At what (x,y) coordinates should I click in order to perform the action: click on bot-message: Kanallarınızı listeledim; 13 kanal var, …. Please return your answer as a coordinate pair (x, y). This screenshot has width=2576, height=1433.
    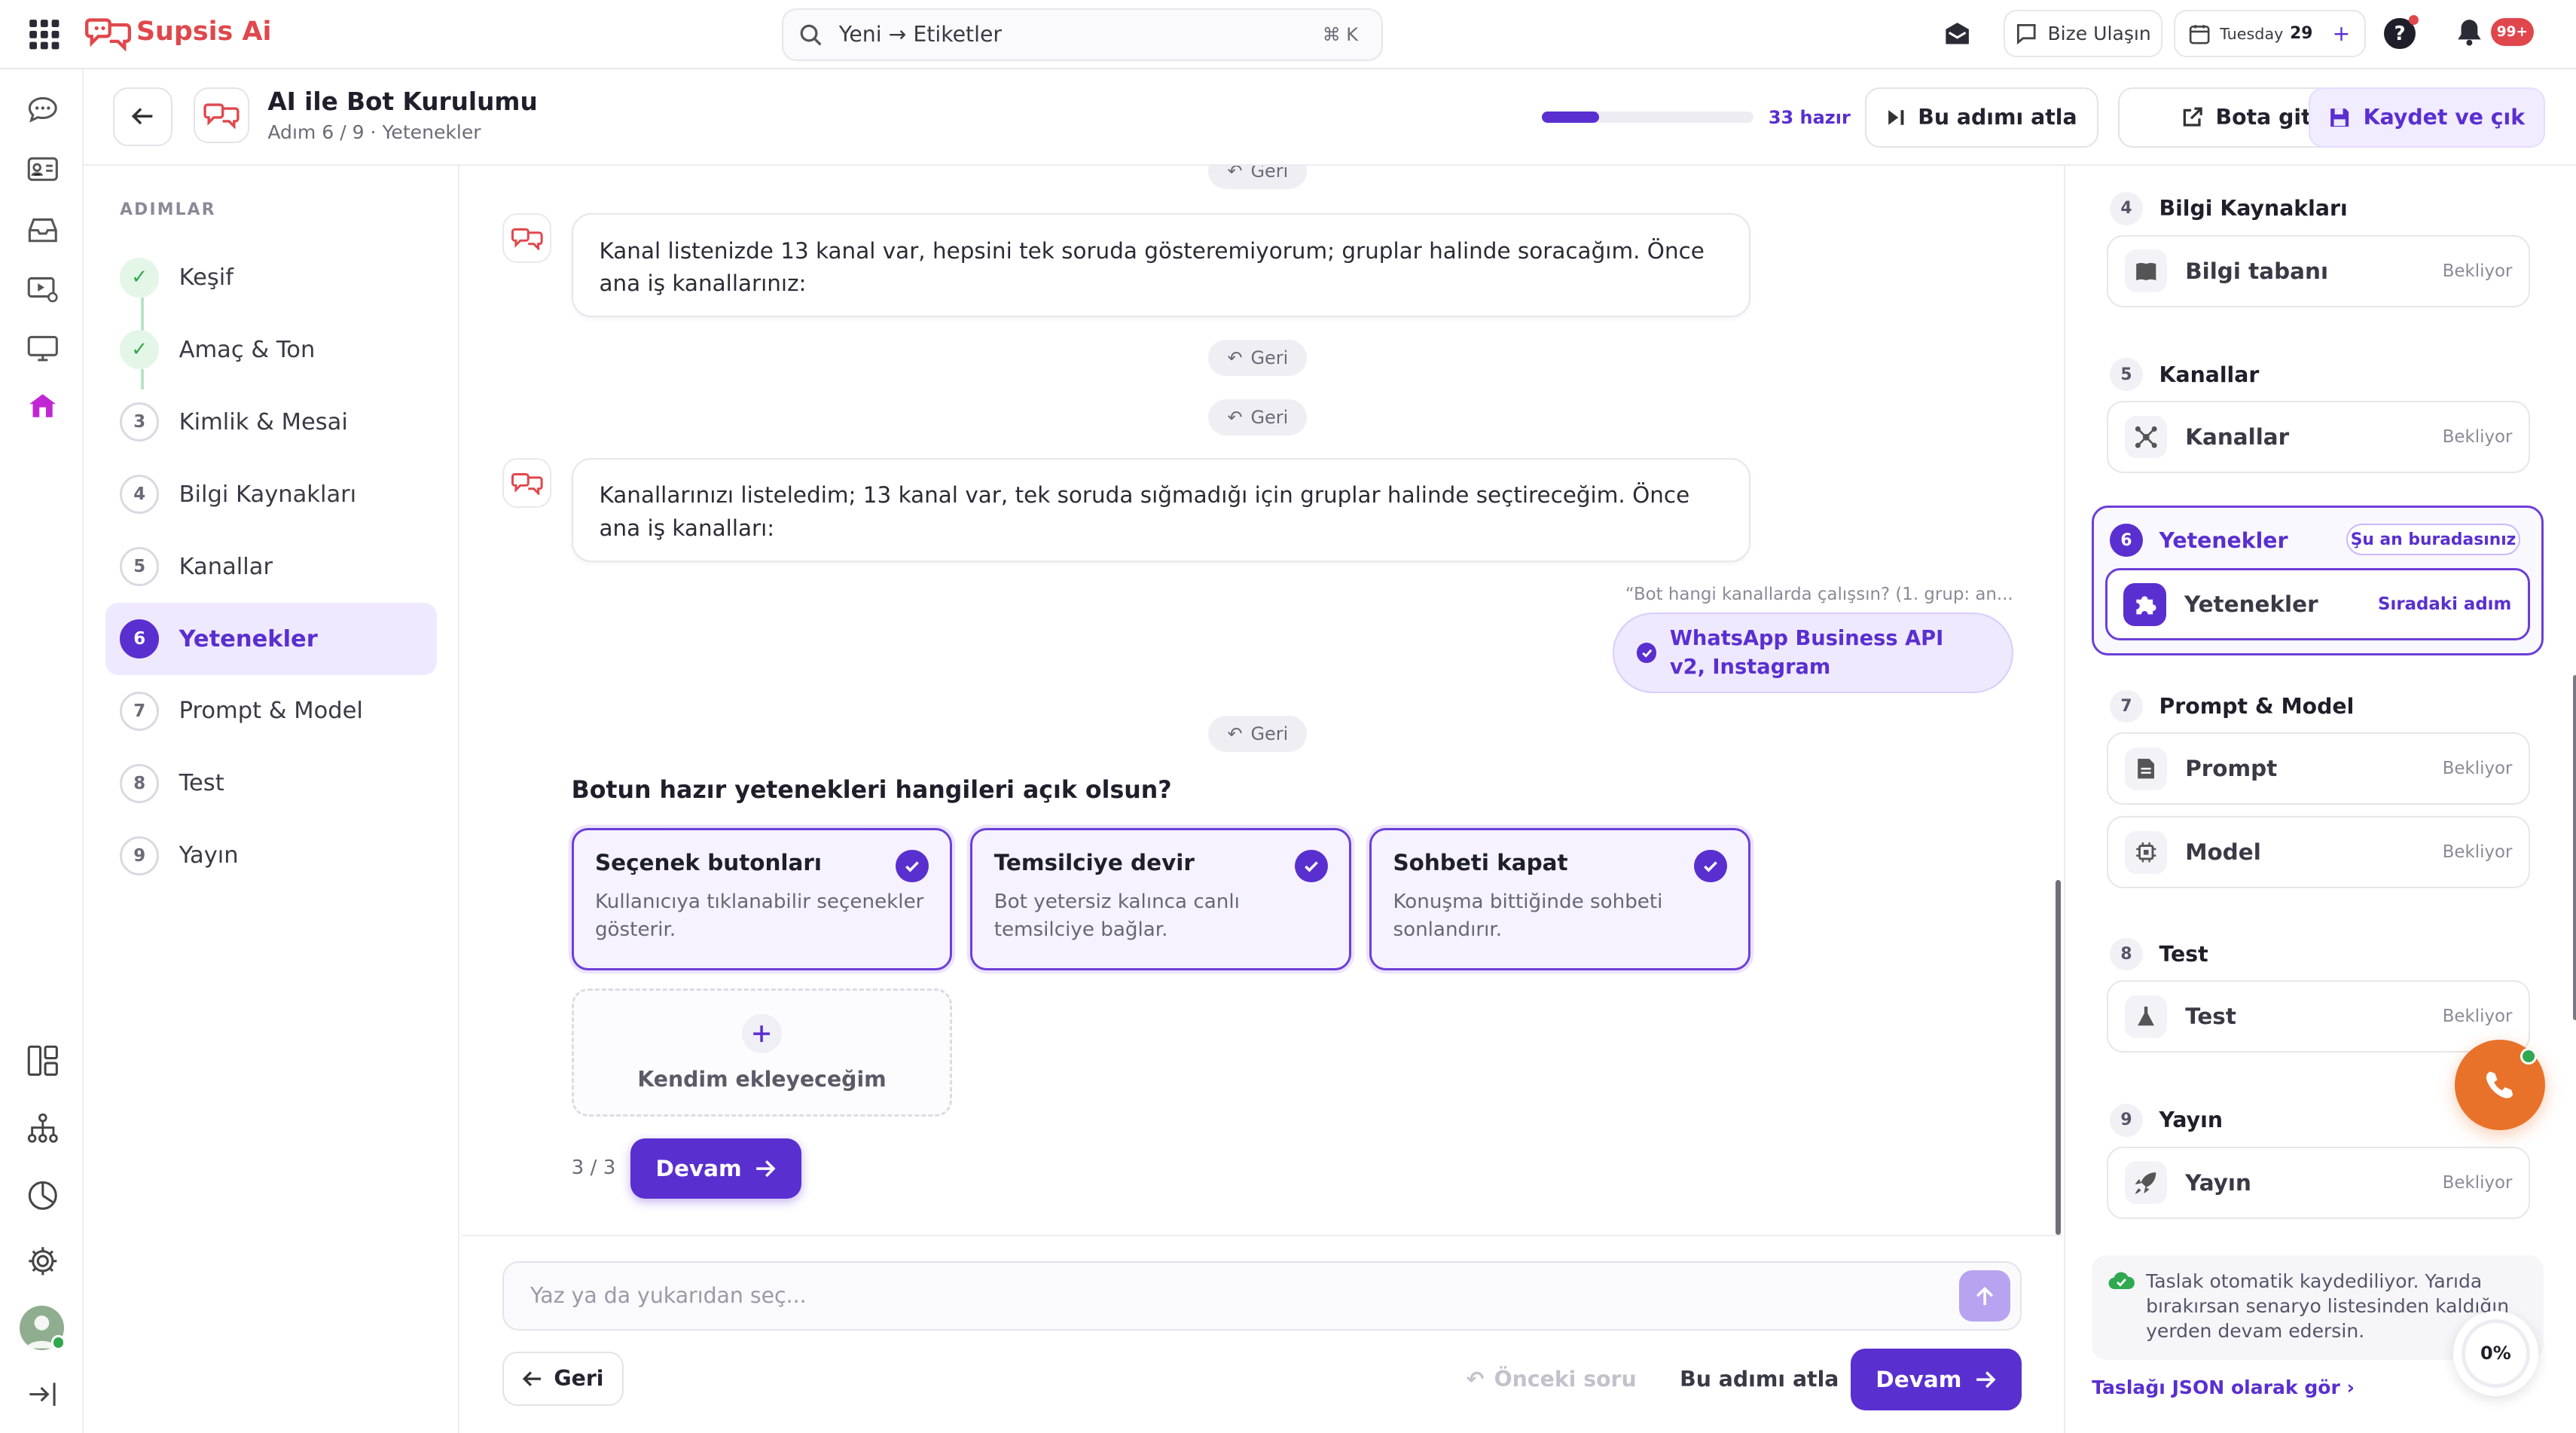
    Looking at the image, I should click on (1161, 510).